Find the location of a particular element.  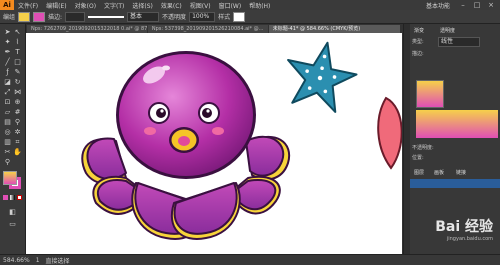

artboard-number: 1 is located at coordinates (38, 260).